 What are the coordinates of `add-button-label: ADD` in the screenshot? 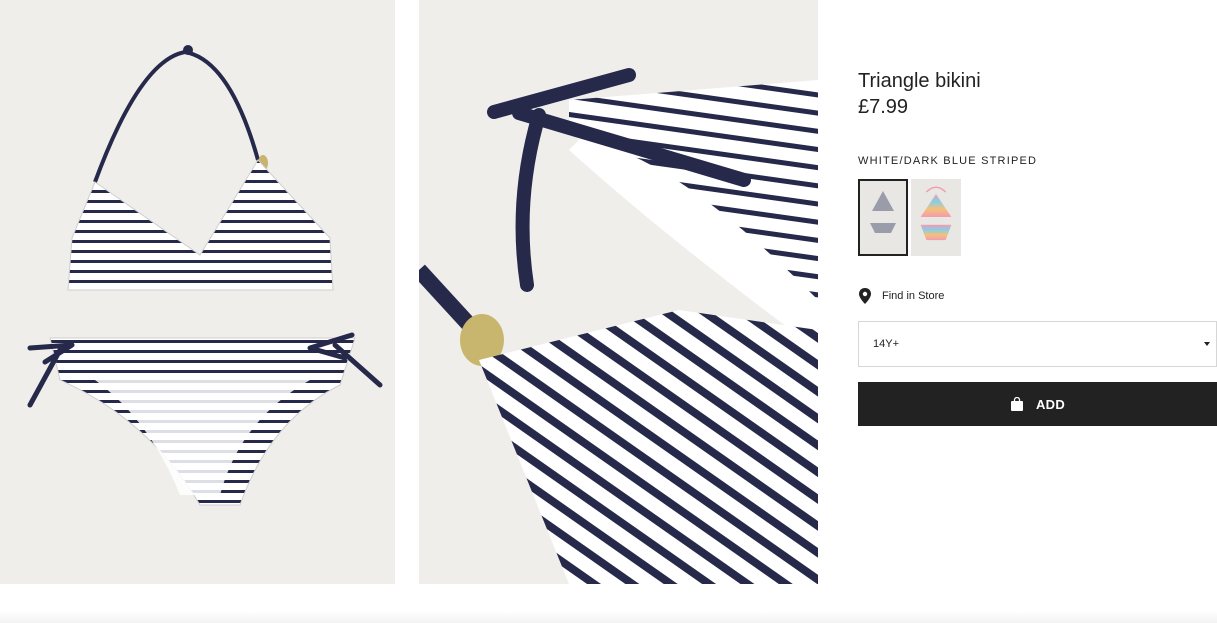 It's located at (1050, 404).